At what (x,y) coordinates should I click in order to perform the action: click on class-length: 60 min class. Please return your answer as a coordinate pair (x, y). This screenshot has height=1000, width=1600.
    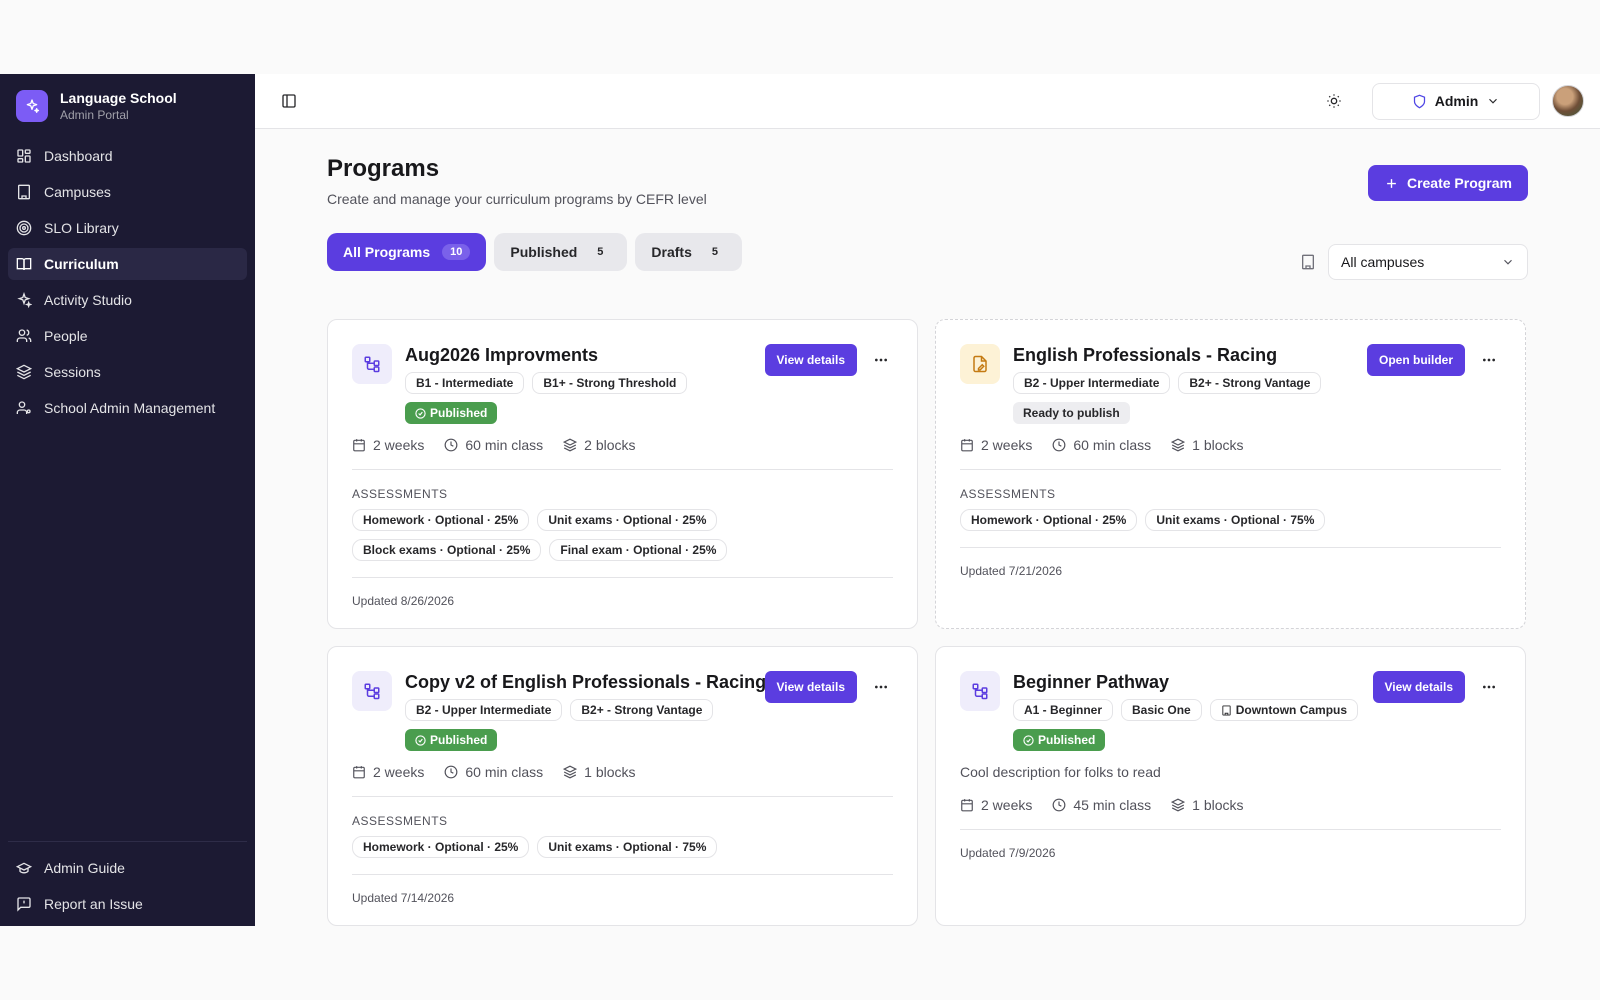
    Looking at the image, I should click on (1112, 445).